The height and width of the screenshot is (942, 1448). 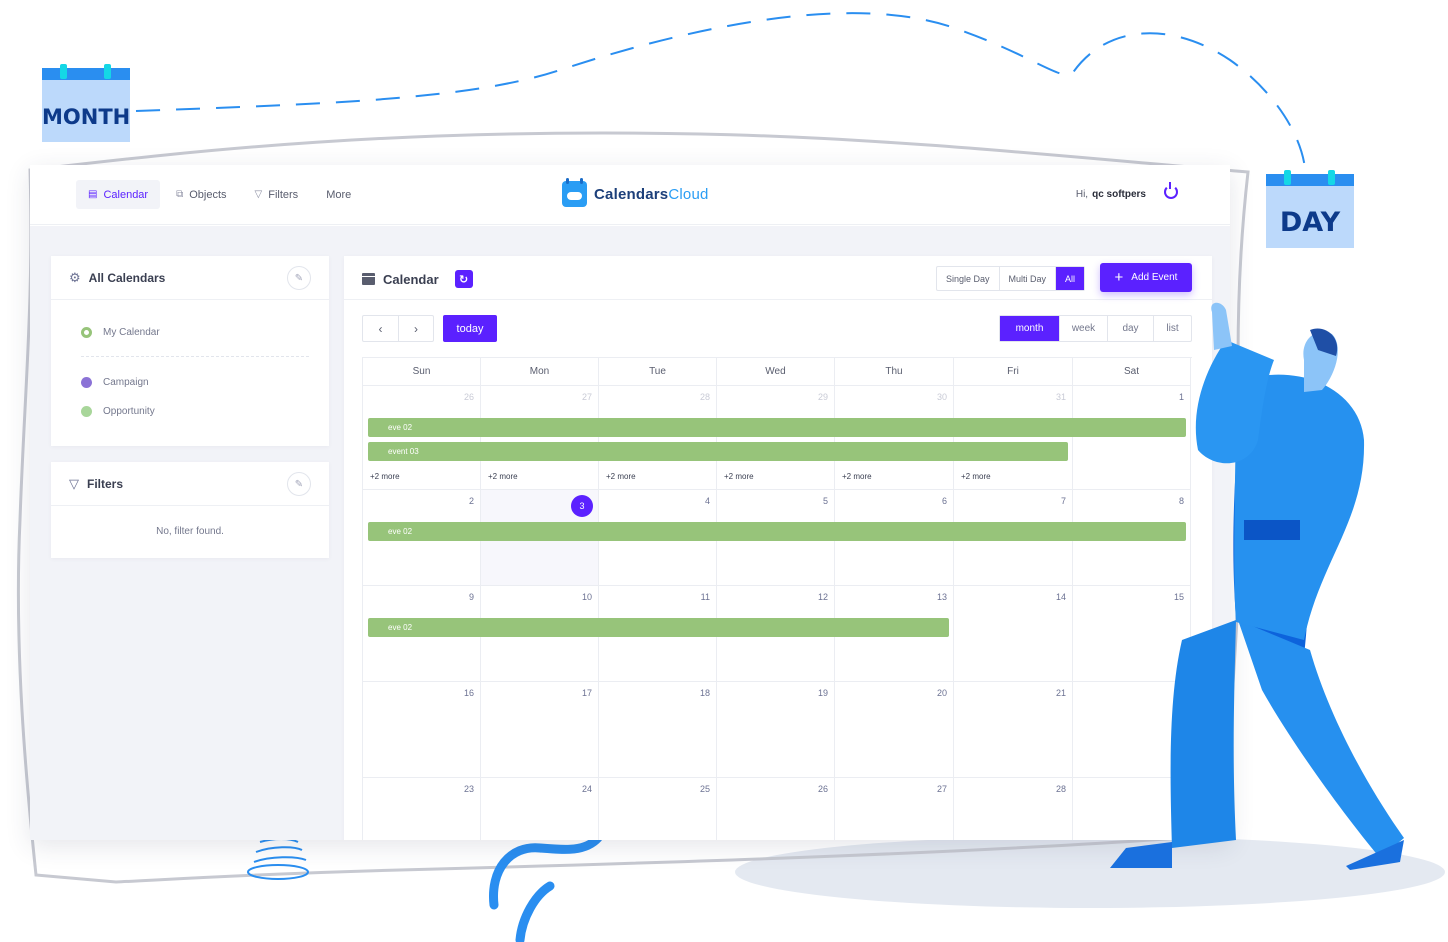 What do you see at coordinates (411, 279) in the screenshot?
I see `calendar-title-text: Calendar` at bounding box center [411, 279].